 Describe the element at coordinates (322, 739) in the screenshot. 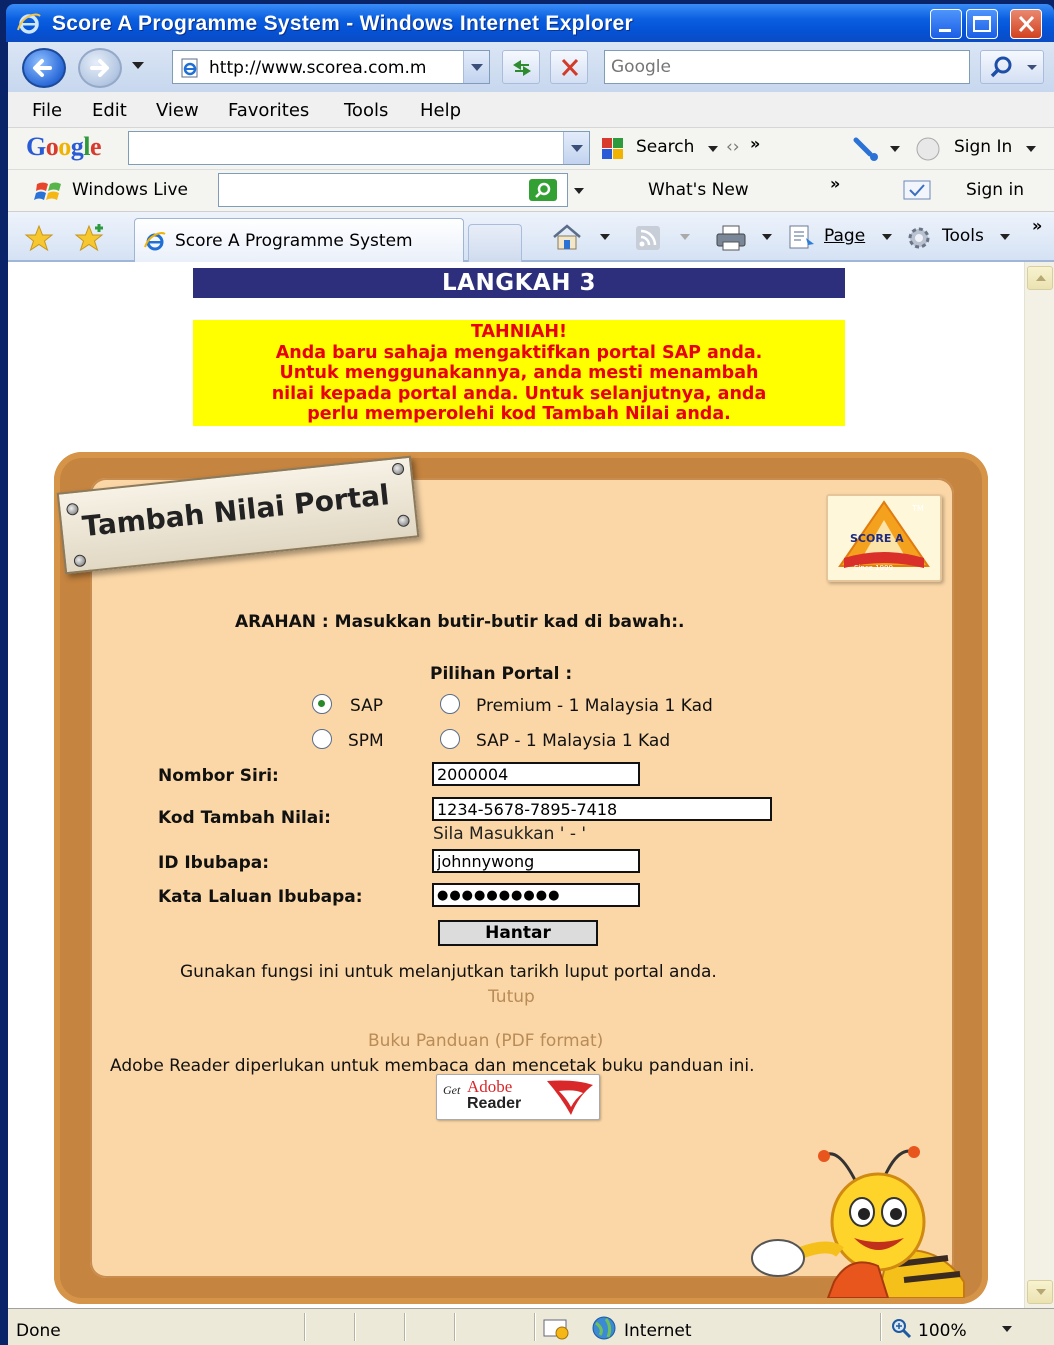

I see `radio-spm` at that location.